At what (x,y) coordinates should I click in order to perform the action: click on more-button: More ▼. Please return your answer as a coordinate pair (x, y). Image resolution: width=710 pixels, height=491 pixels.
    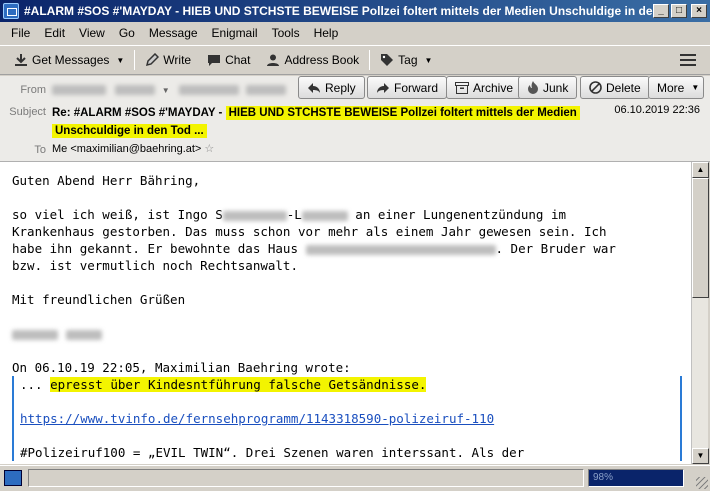
    Looking at the image, I should click on (676, 87).